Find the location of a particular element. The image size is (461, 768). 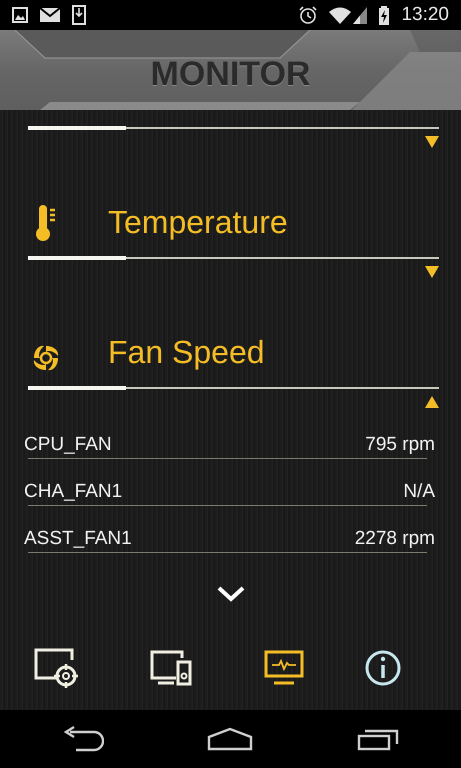

info-icon is located at coordinates (383, 668).